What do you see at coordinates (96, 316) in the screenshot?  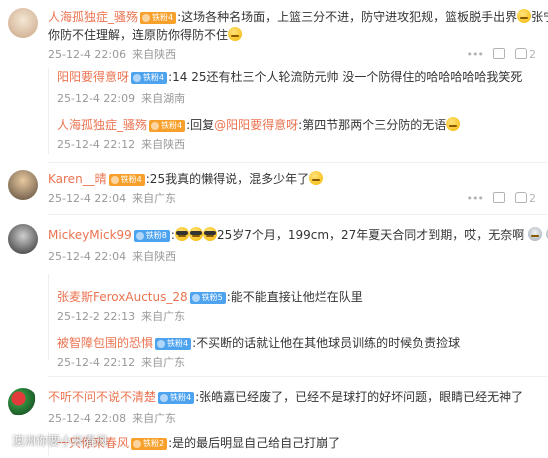 I see `timestamp: 25-12-2 22:13` at bounding box center [96, 316].